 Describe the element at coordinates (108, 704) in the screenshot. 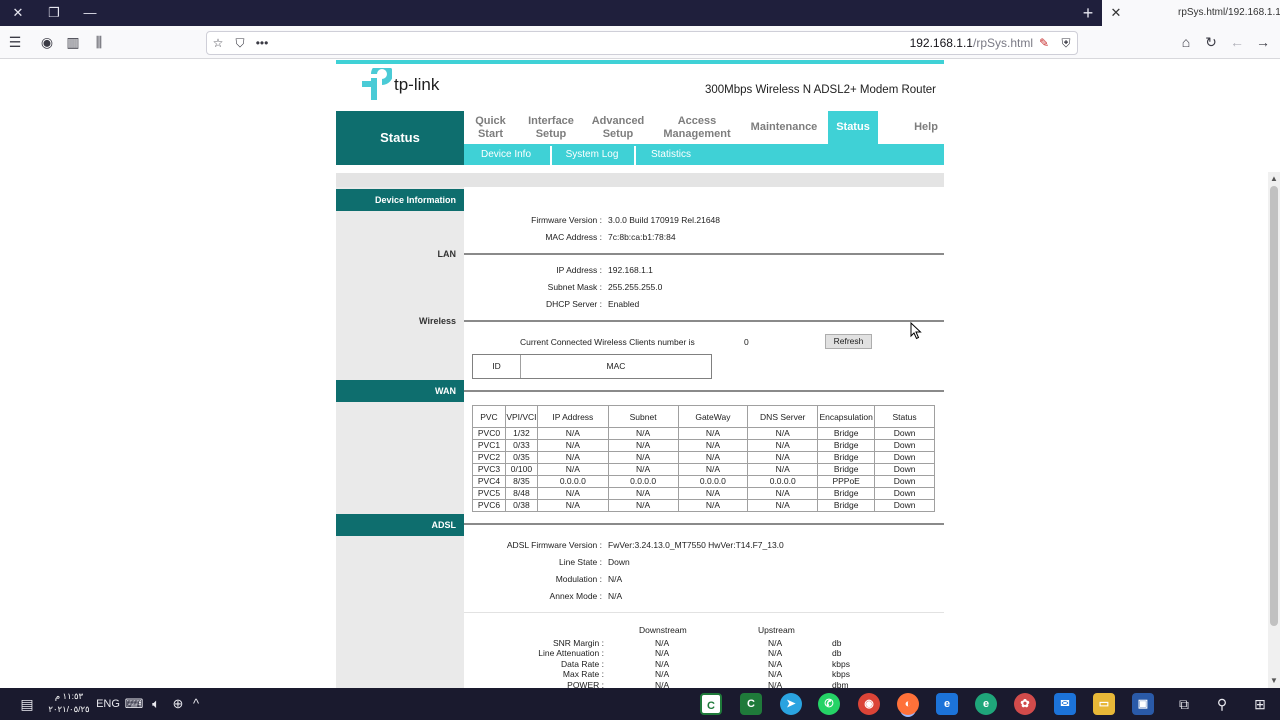

I see `language-indicator: ENG` at that location.